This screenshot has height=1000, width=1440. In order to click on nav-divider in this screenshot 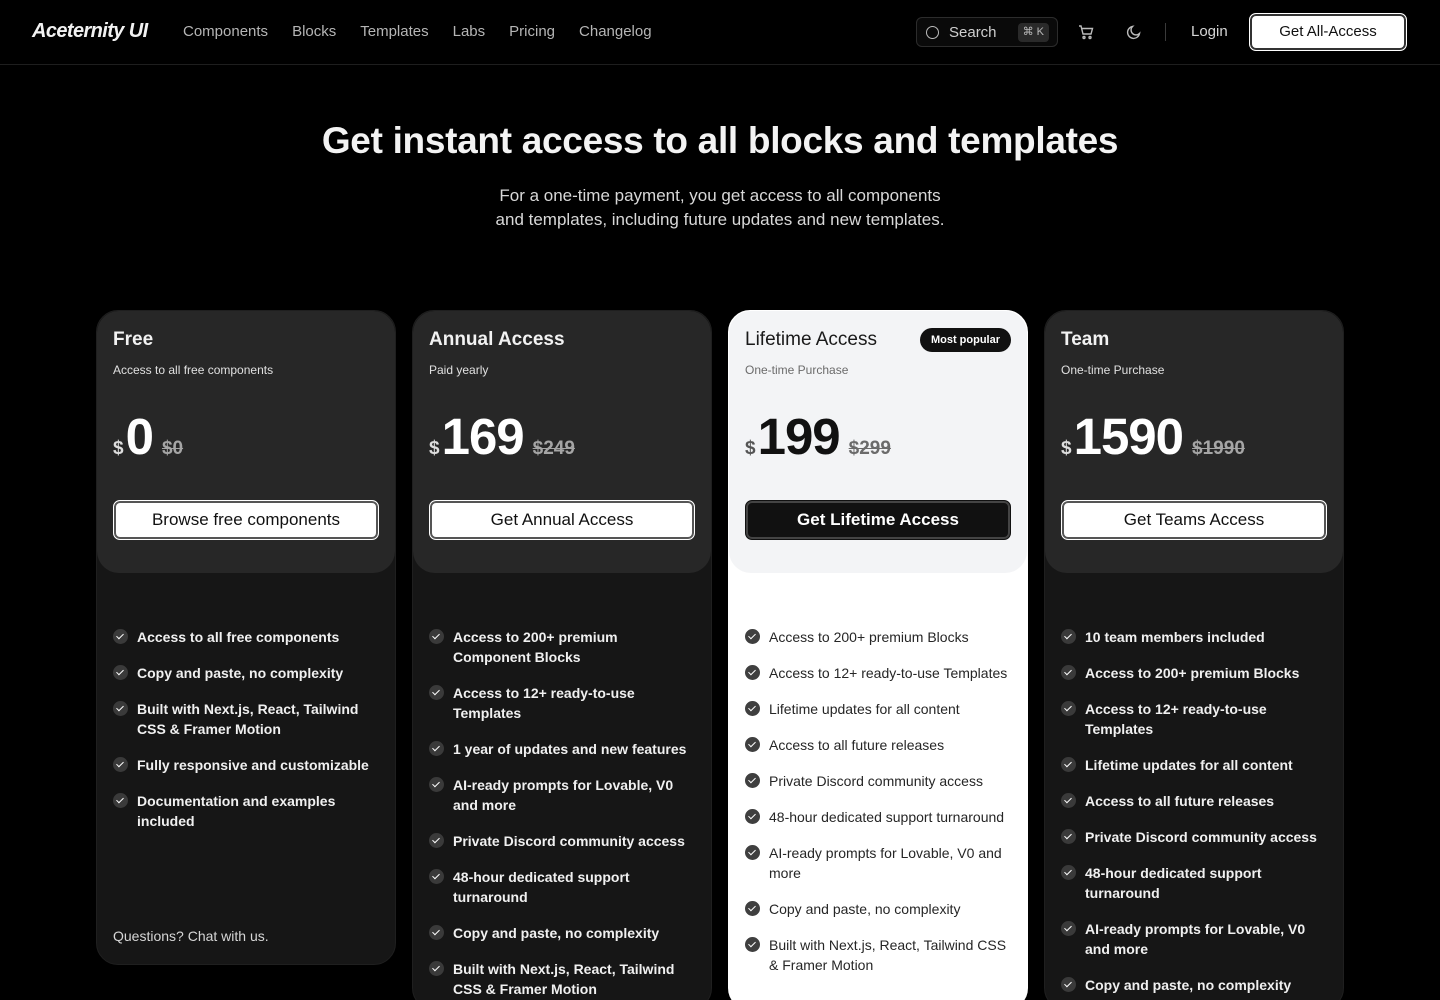, I will do `click(1165, 32)`.